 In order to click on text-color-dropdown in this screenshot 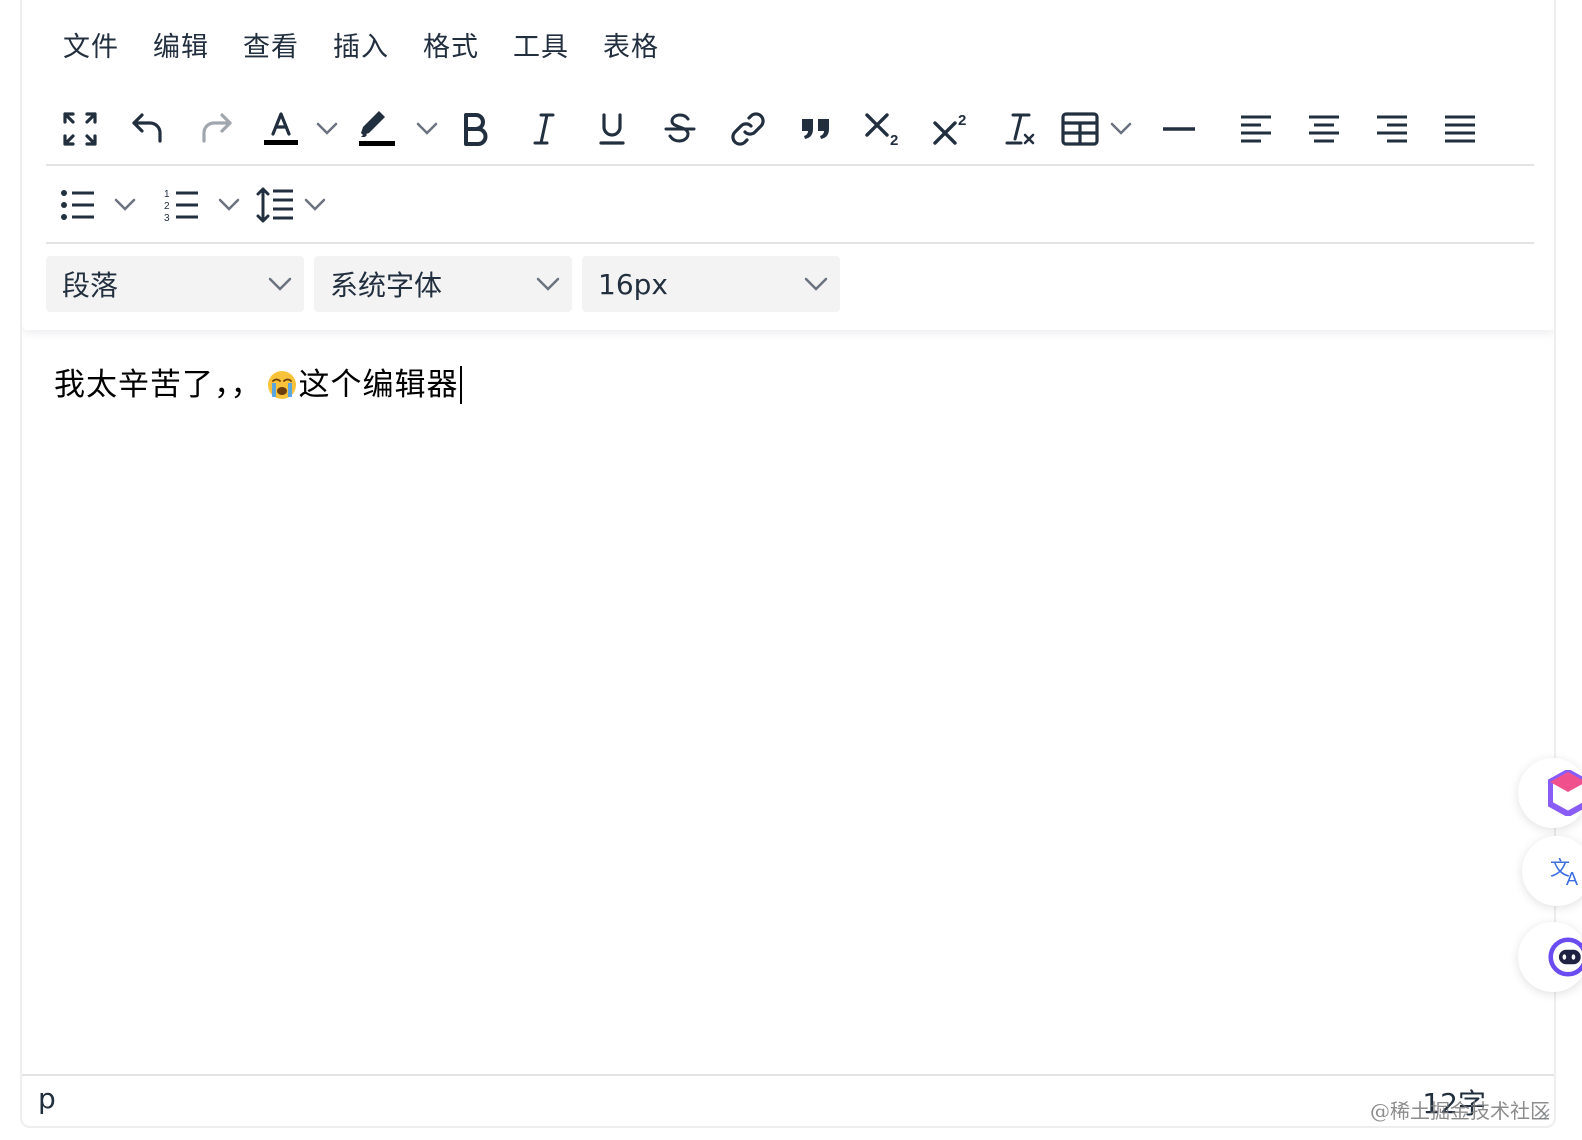, I will do `click(327, 129)`.